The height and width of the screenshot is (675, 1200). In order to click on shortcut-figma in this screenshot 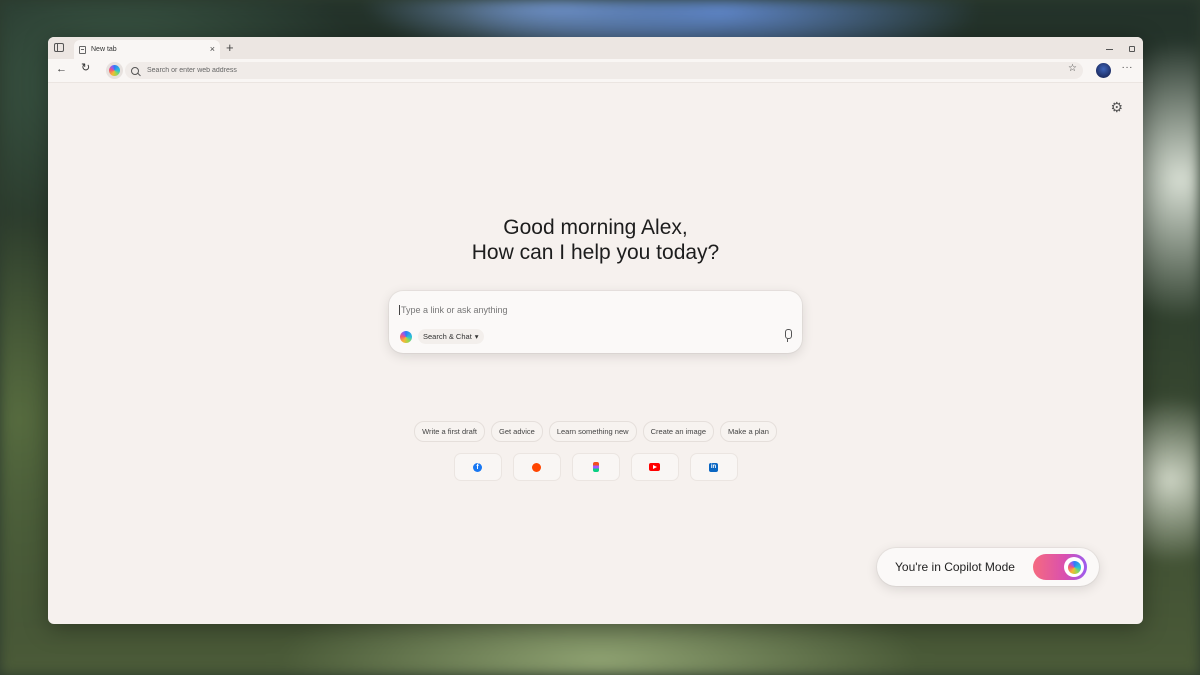, I will do `click(595, 467)`.